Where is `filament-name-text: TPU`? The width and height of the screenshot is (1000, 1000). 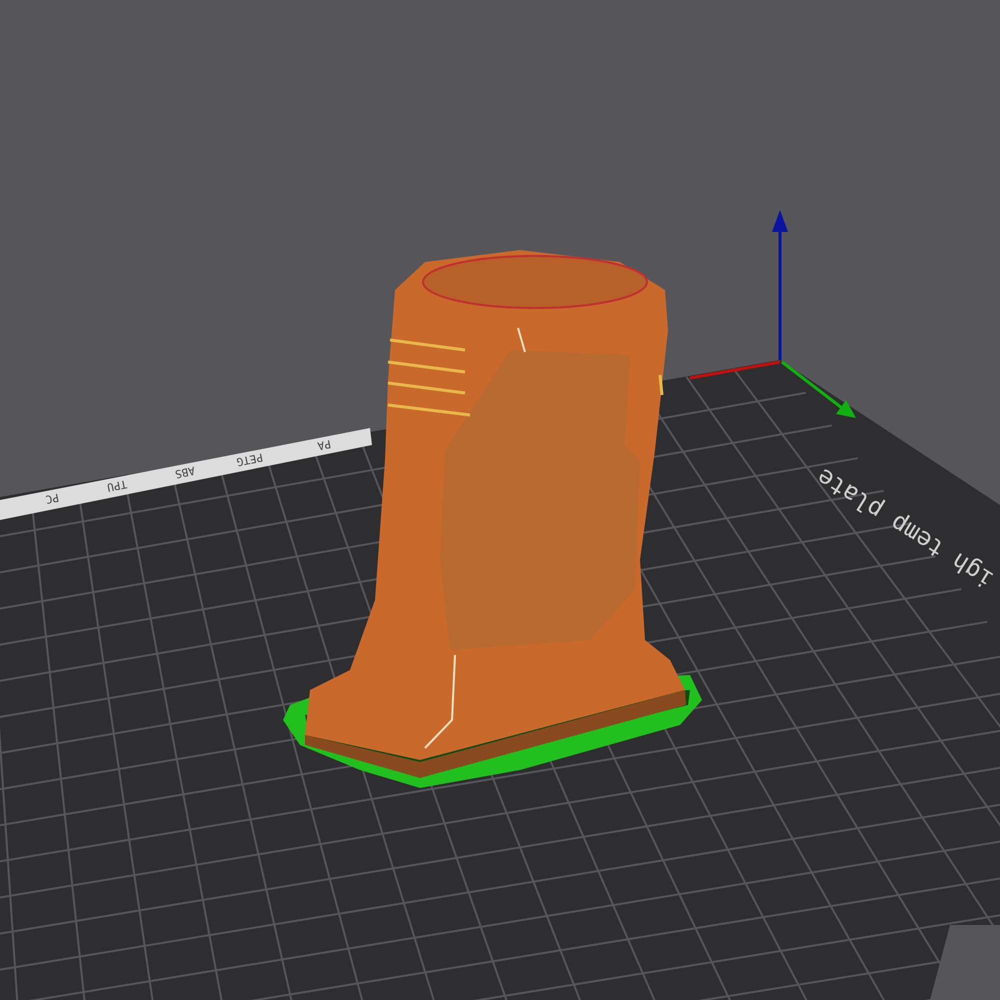
filament-name-text: TPU is located at coordinates (117, 485).